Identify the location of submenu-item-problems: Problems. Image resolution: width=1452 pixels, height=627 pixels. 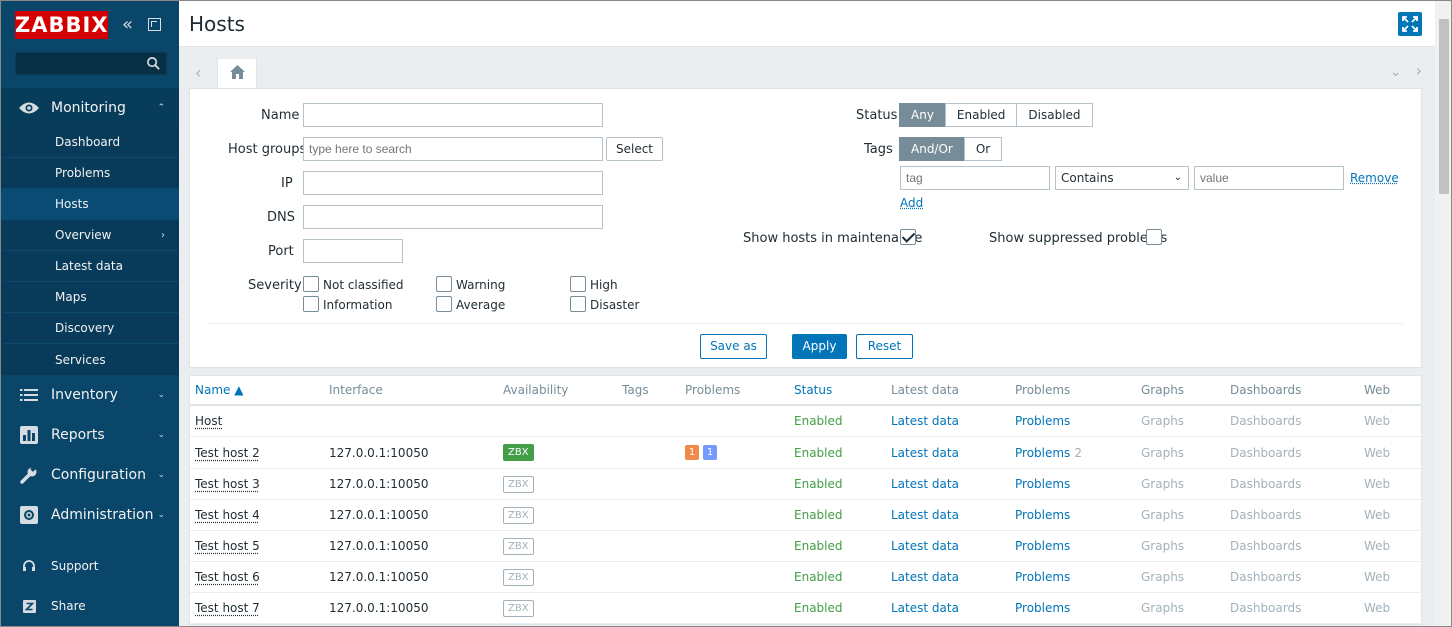
(90, 173).